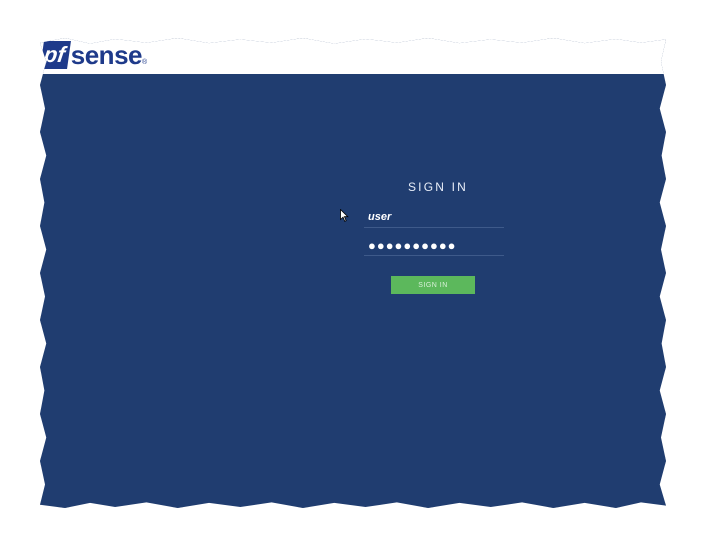 The height and width of the screenshot is (544, 704). Describe the element at coordinates (344, 215) in the screenshot. I see `mouse-pointer-icon` at that location.